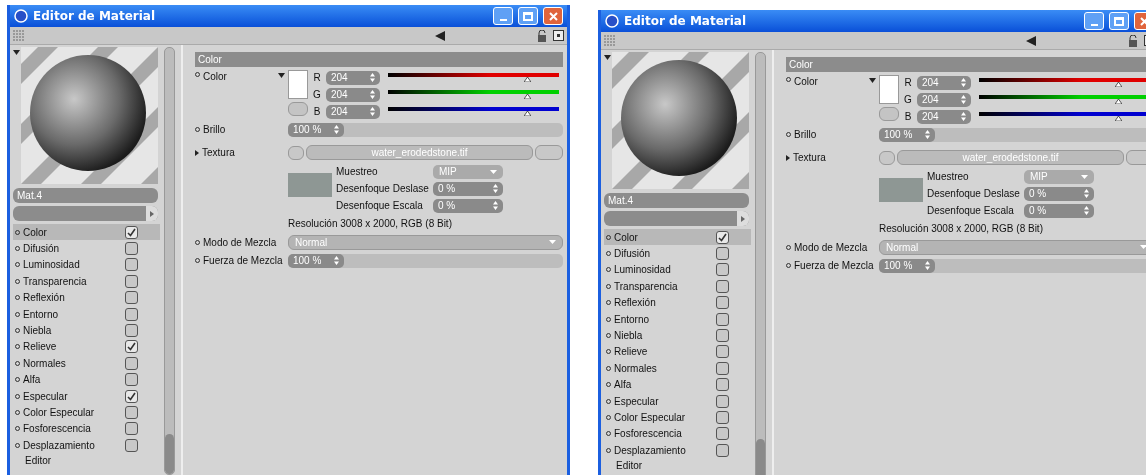 This screenshot has height=475, width=1146. I want to click on channel-label: Luminosidad, so click(643, 270).